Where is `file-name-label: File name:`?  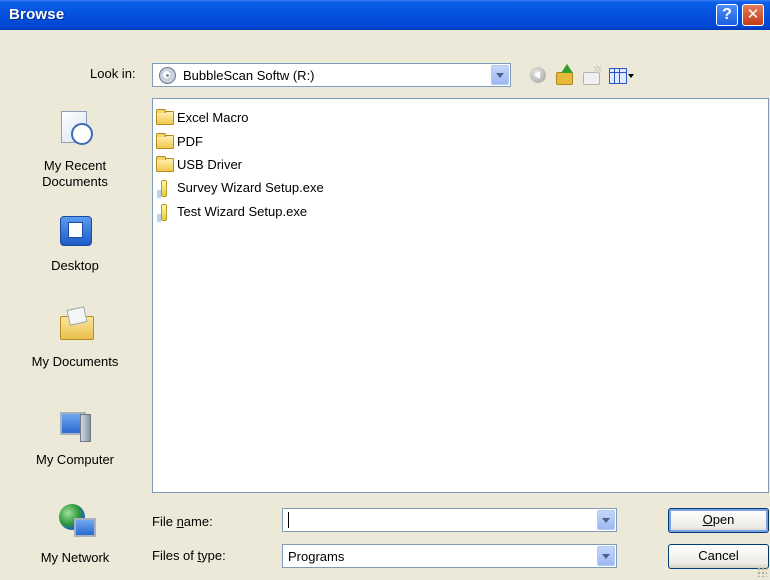 file-name-label: File name: is located at coordinates (182, 521).